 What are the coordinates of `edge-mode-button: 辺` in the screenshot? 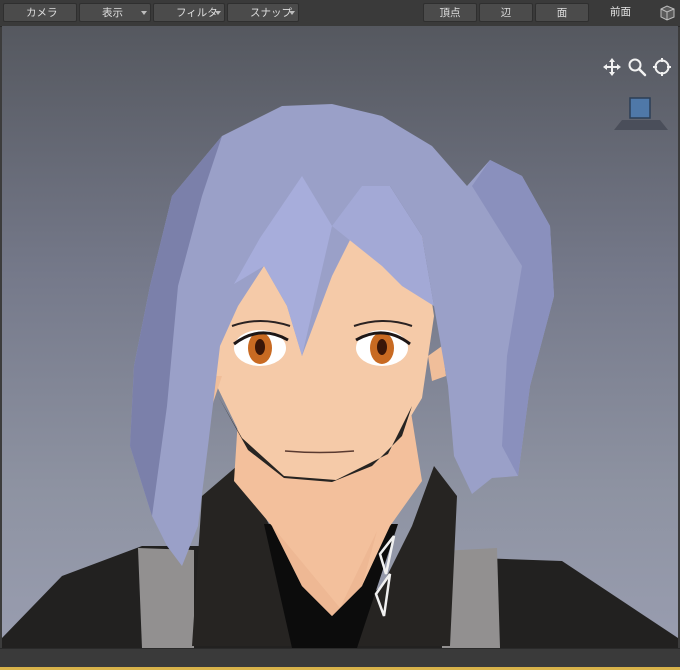 It's located at (506, 12).